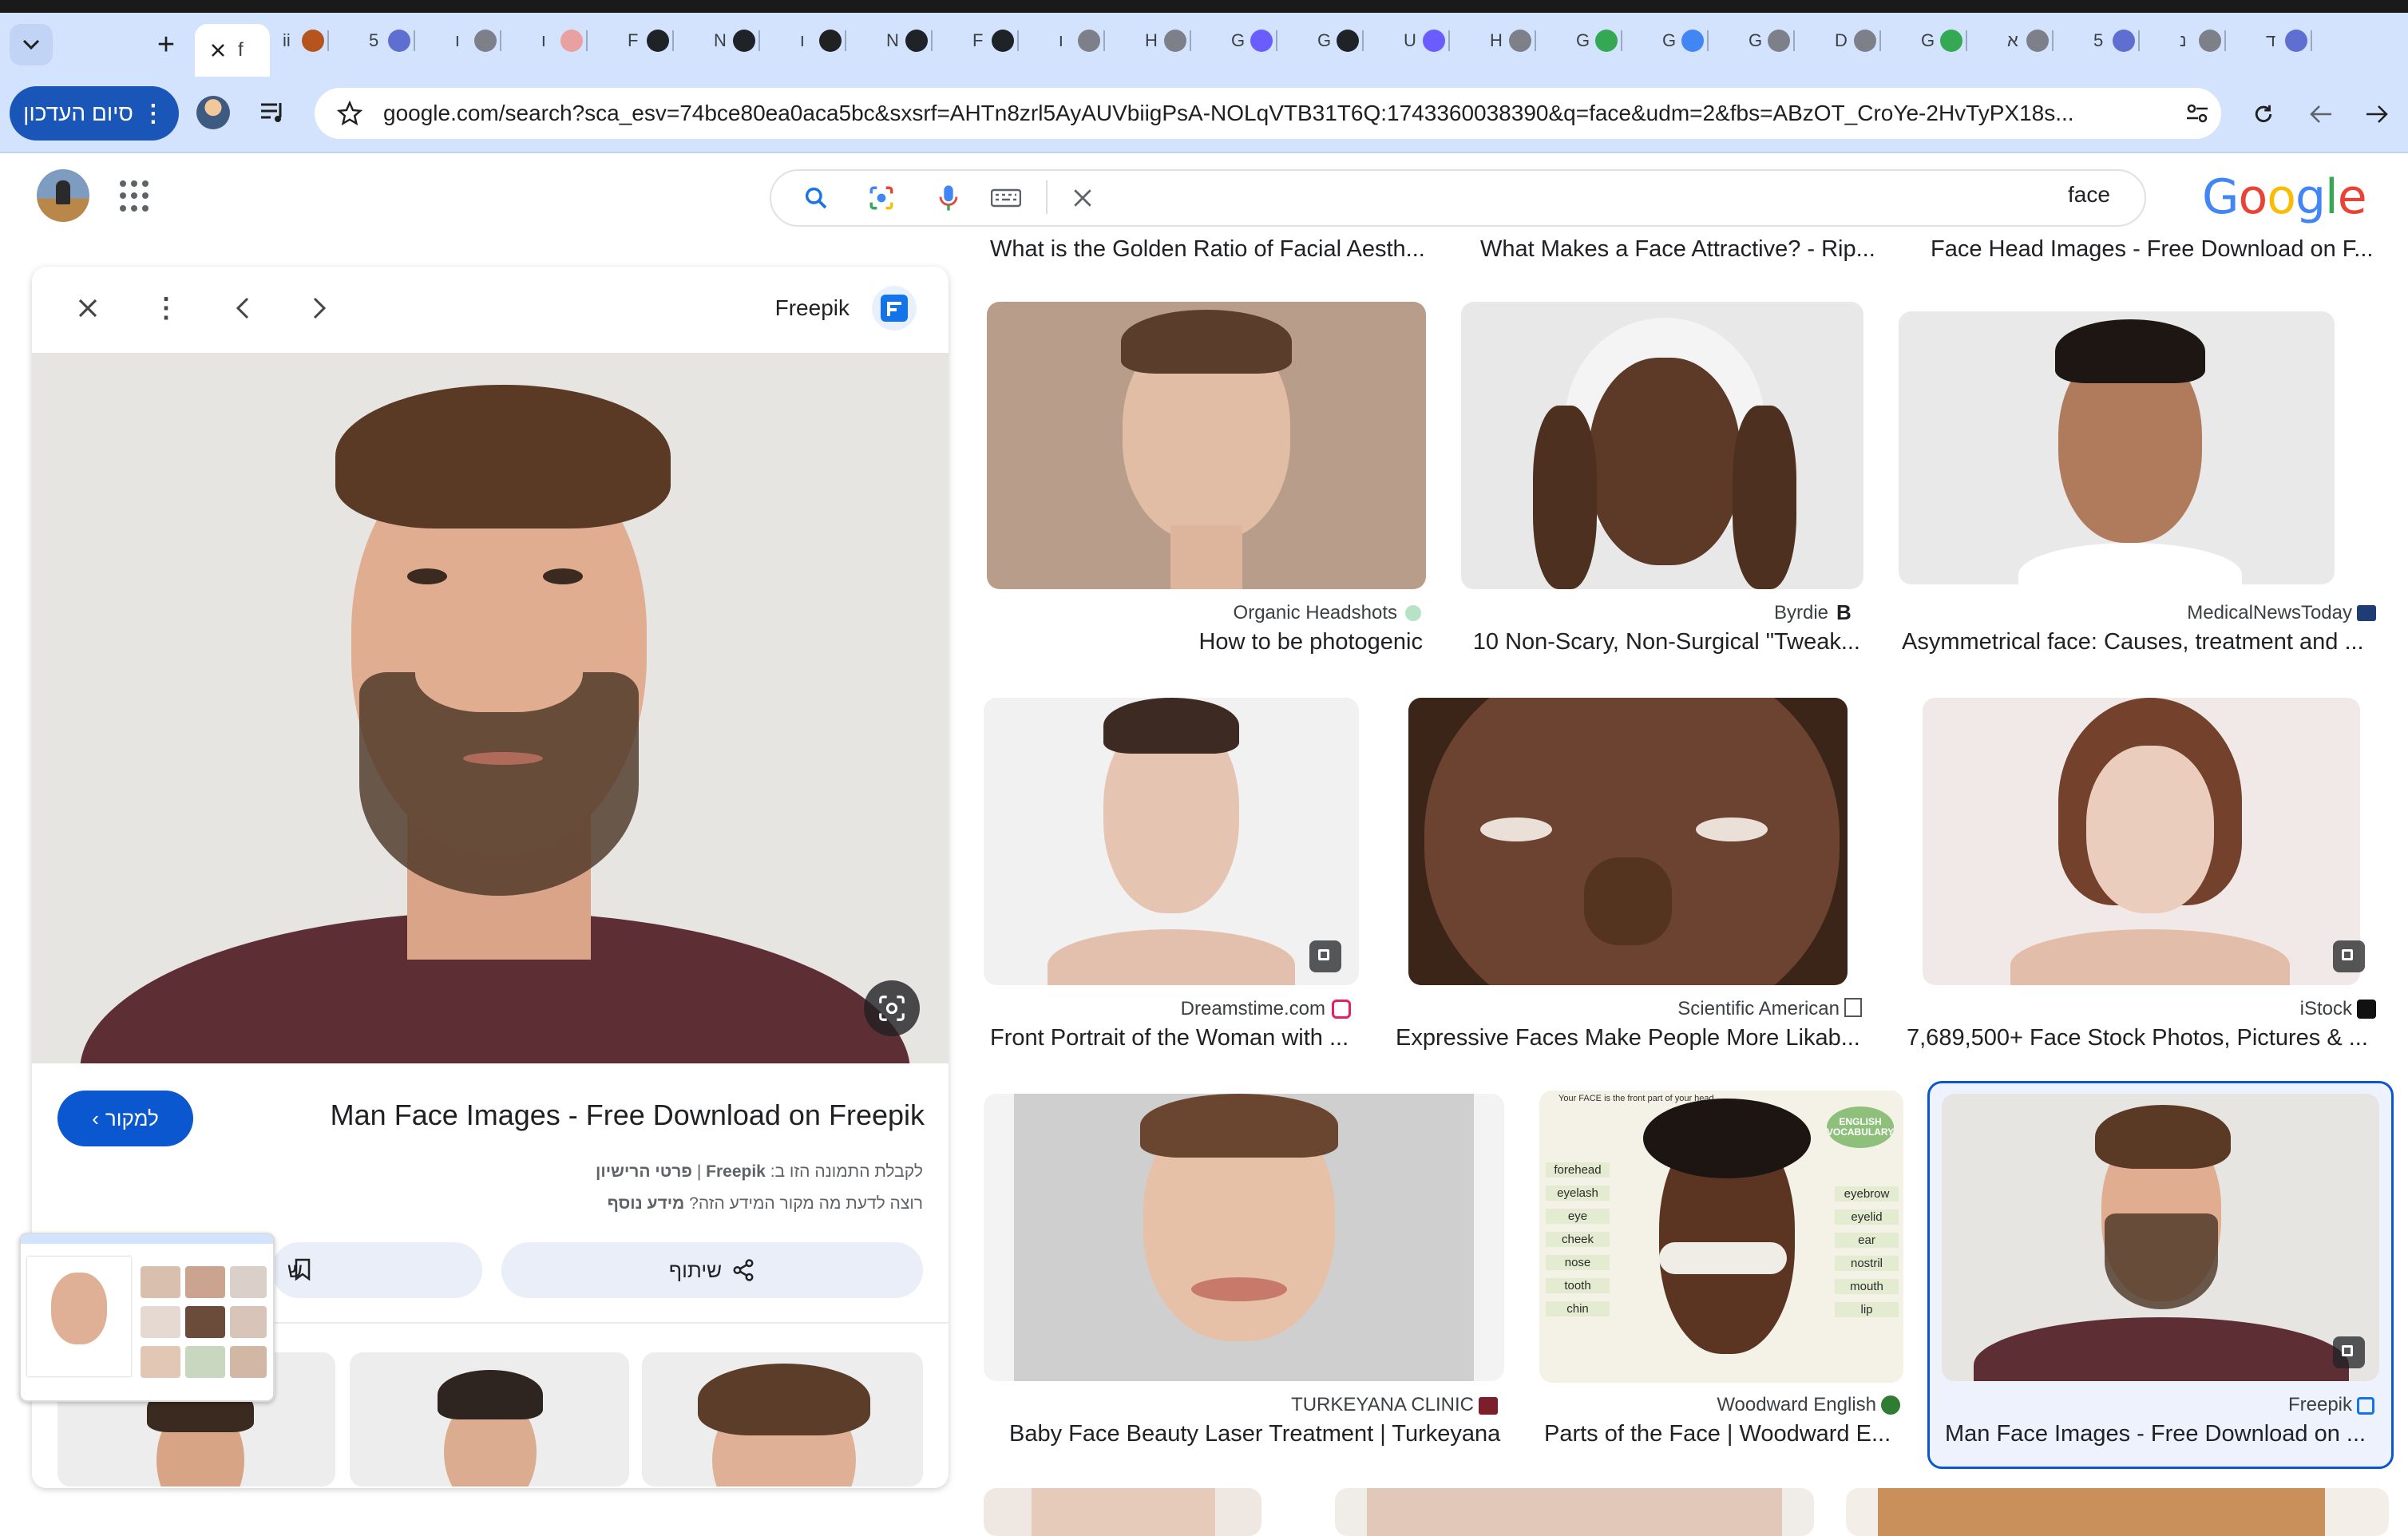 The width and height of the screenshot is (2408, 1536). Describe the element at coordinates (1713, 613) in the screenshot. I see `result-source: Byrdie` at that location.